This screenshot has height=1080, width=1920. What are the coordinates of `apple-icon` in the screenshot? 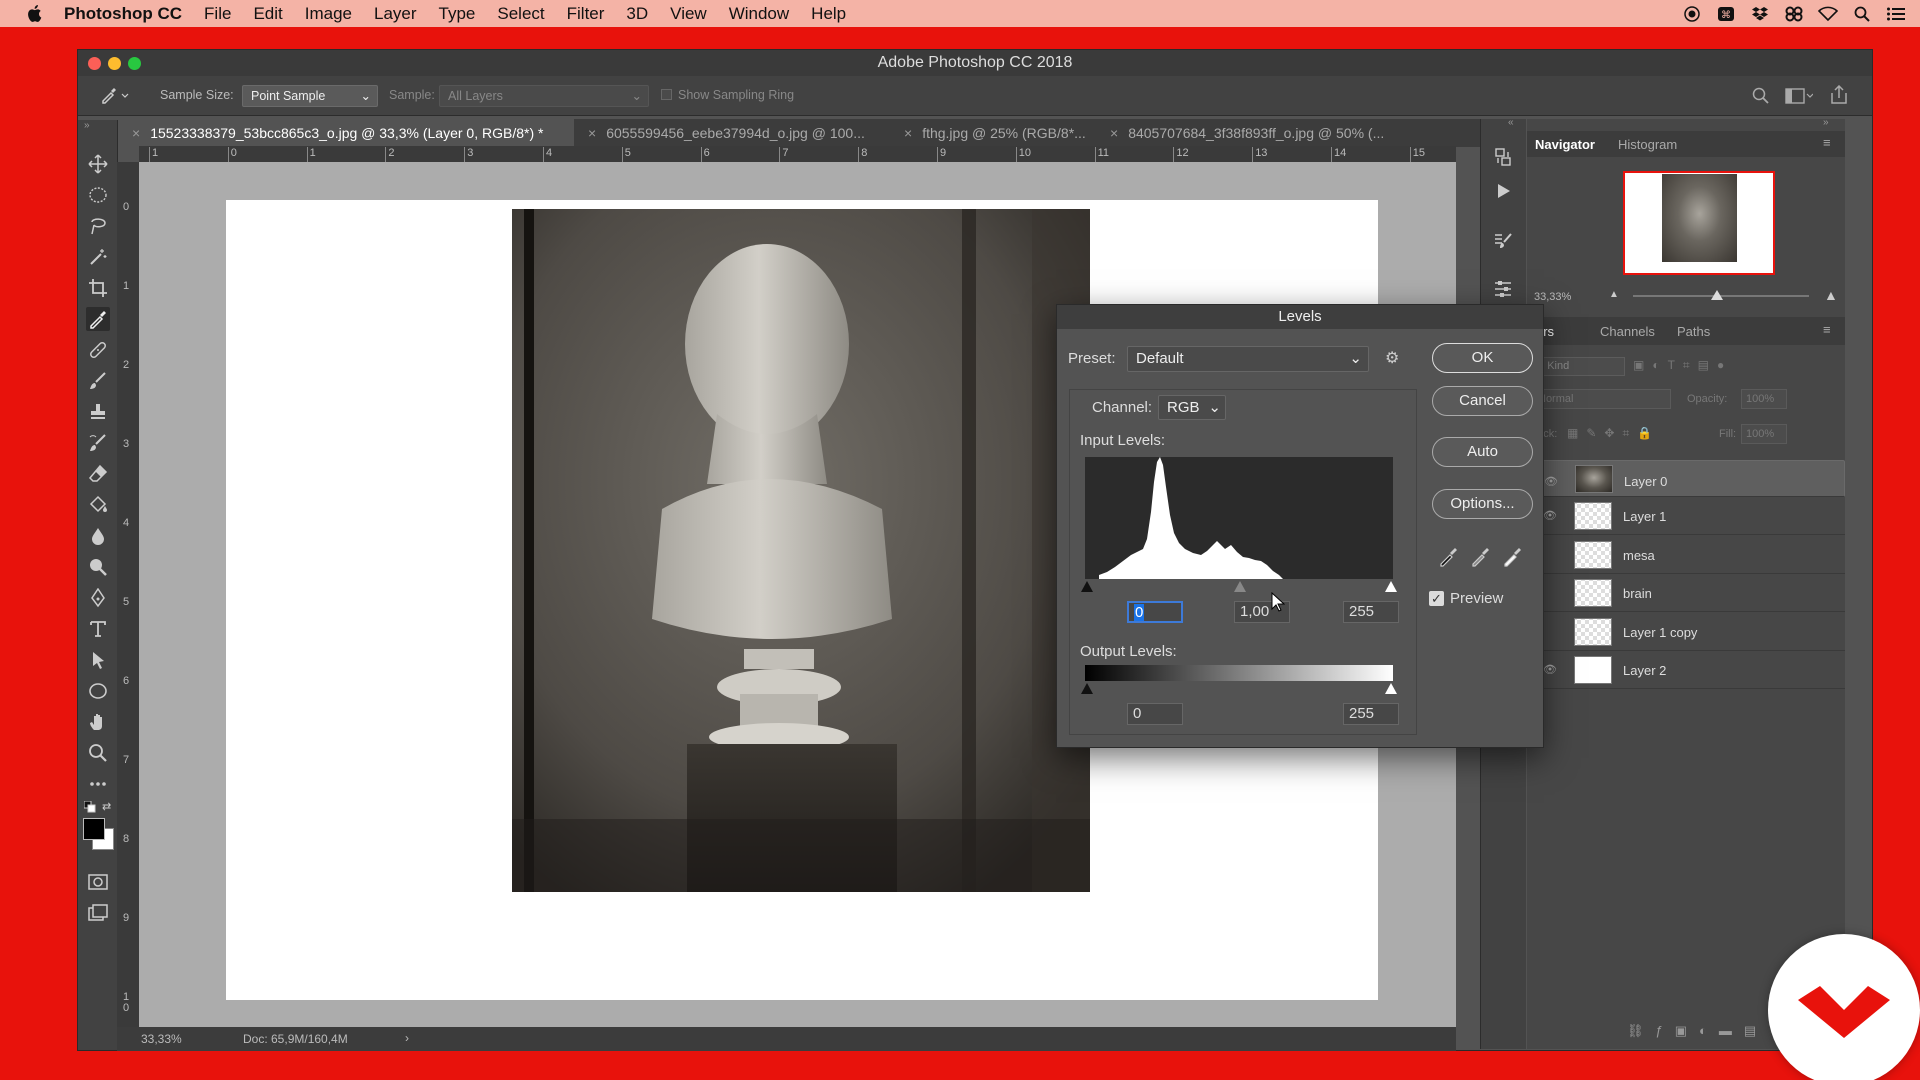 It's located at (34, 14).